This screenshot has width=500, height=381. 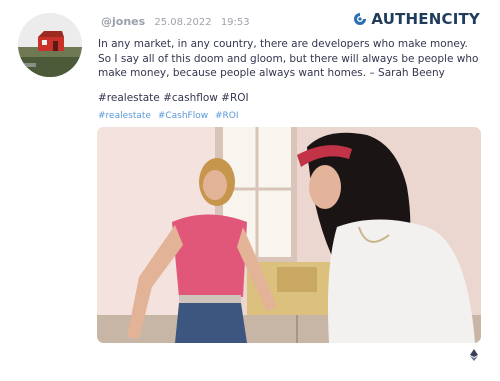 I want to click on hashtag-links: #realestate #CashFlow #ROI, so click(x=170, y=116).